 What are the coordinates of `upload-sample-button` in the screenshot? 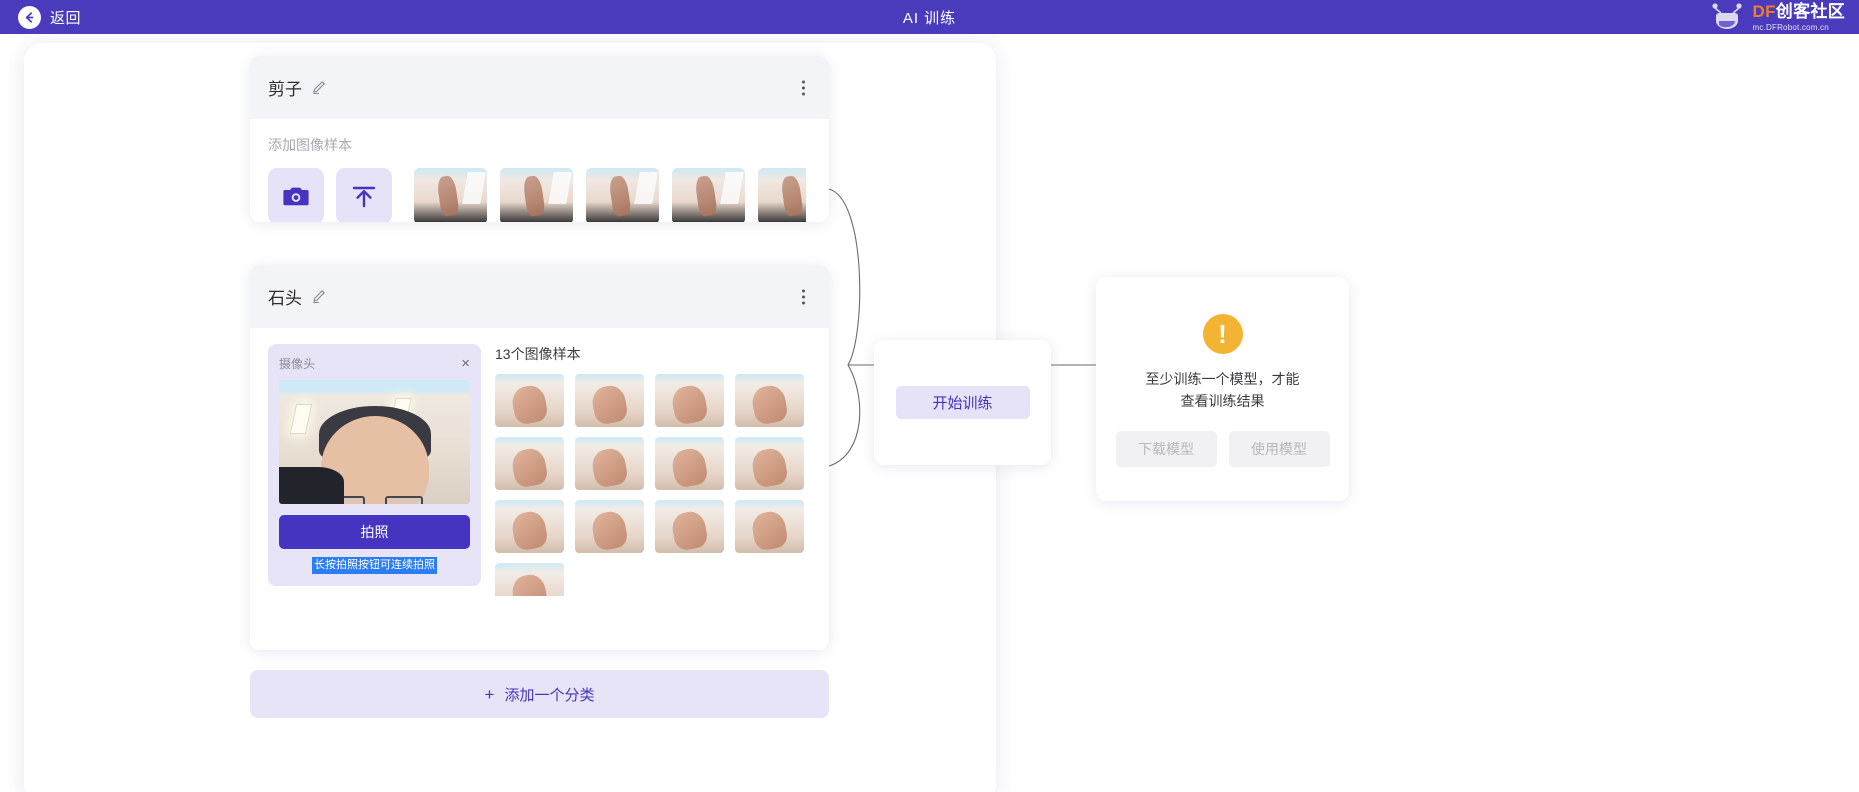 It's located at (364, 195).